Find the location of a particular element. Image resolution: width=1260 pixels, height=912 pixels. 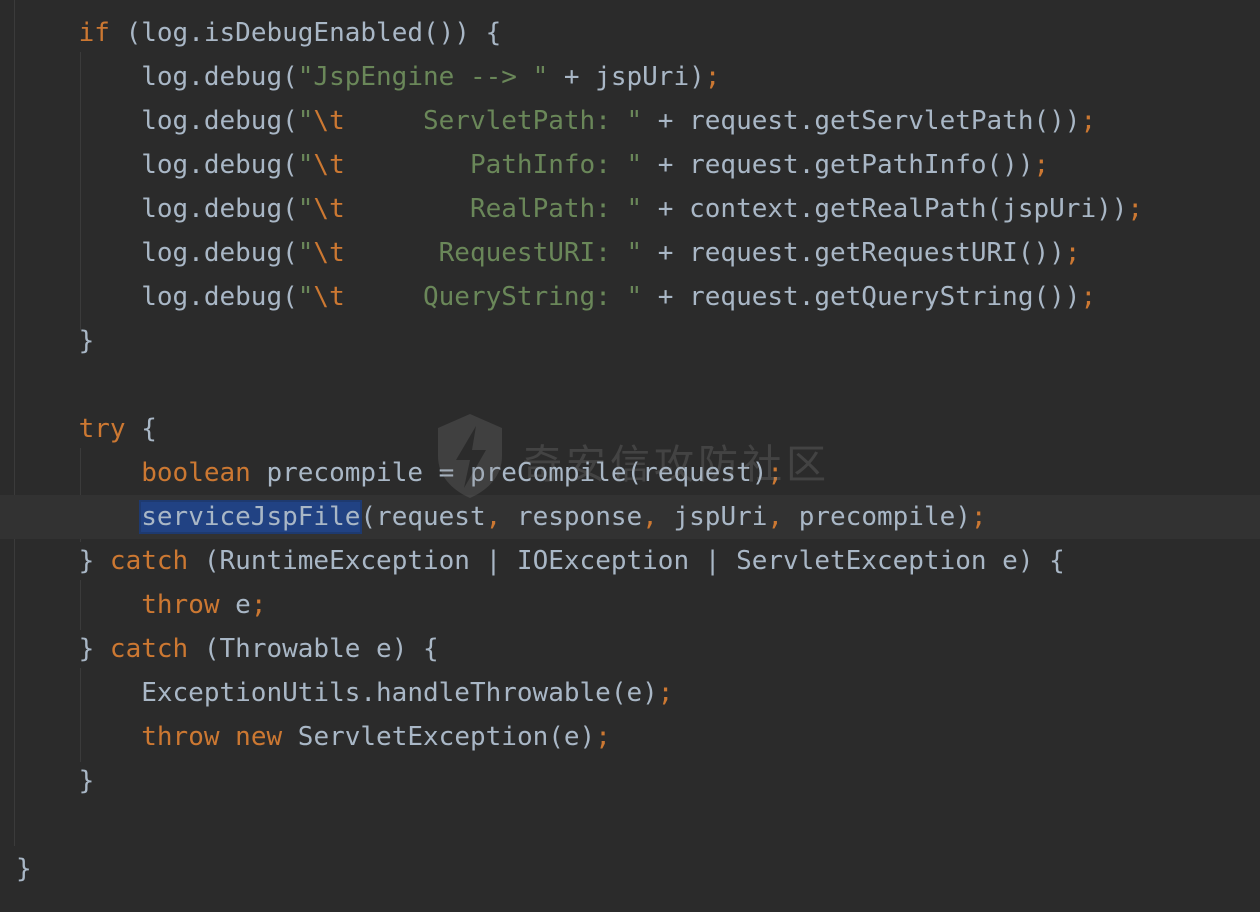

code-token: + request.getServletPath()) is located at coordinates (861, 121).